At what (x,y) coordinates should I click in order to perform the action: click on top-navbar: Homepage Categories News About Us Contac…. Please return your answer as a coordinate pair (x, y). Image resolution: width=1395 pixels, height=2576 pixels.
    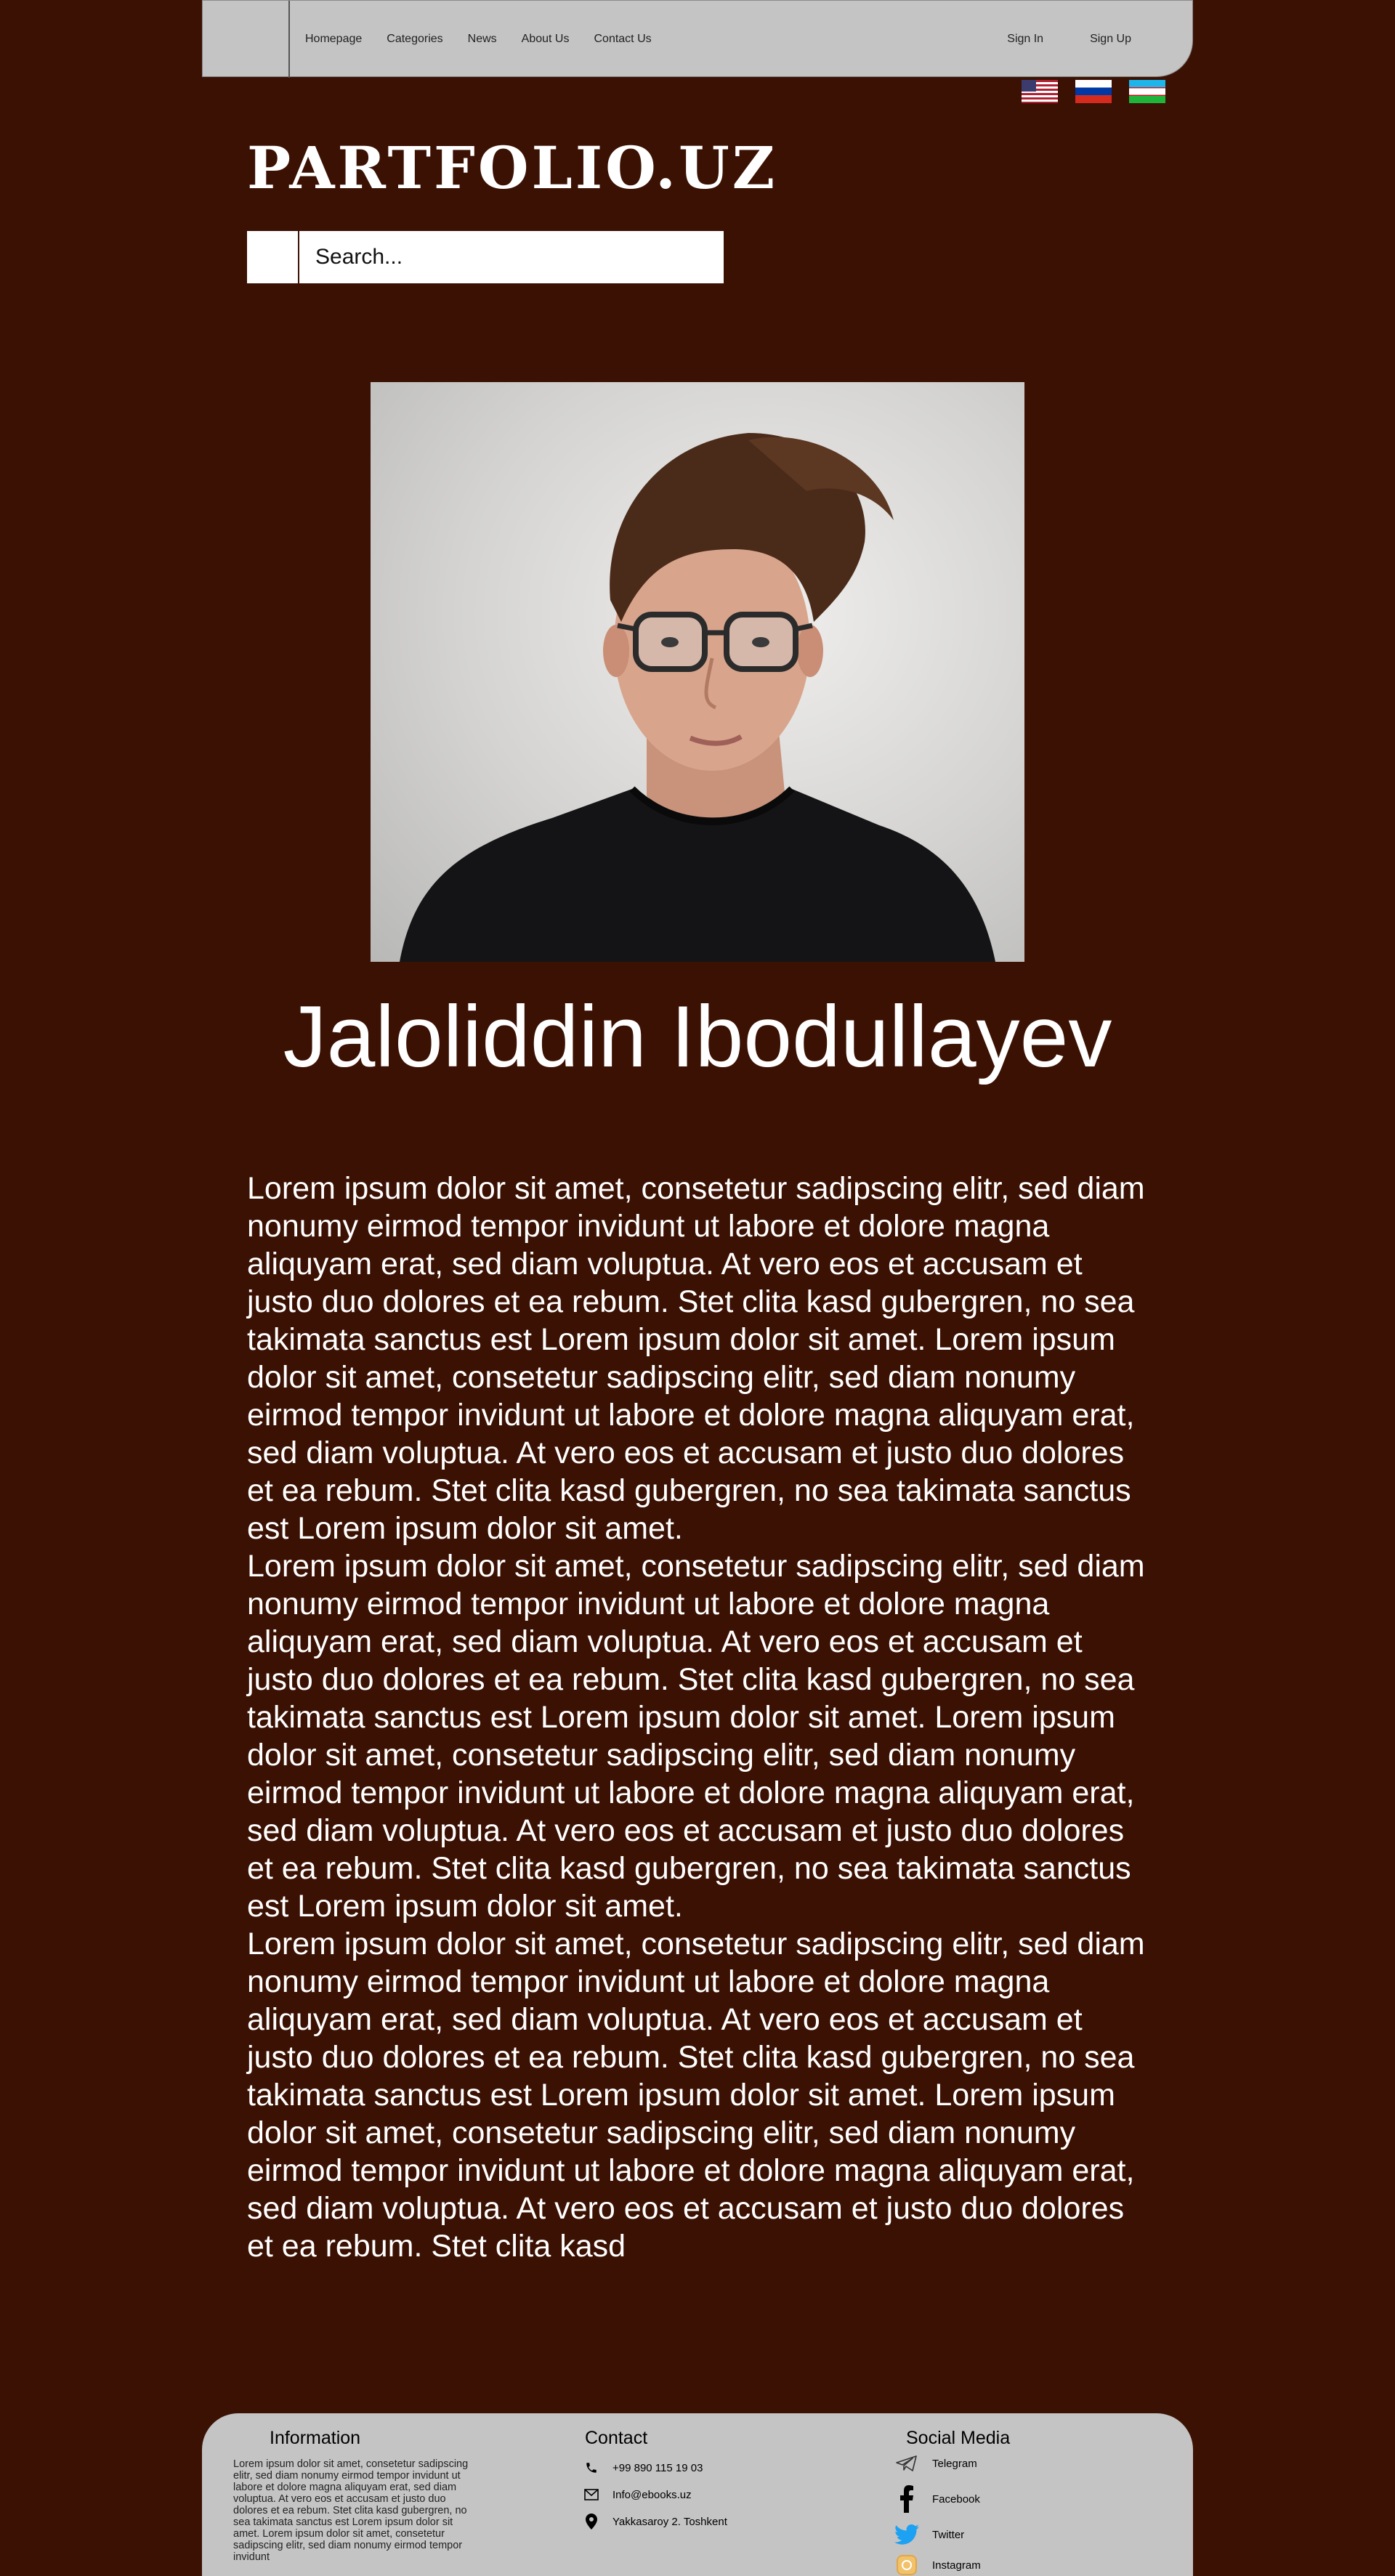
    Looking at the image, I should click on (698, 39).